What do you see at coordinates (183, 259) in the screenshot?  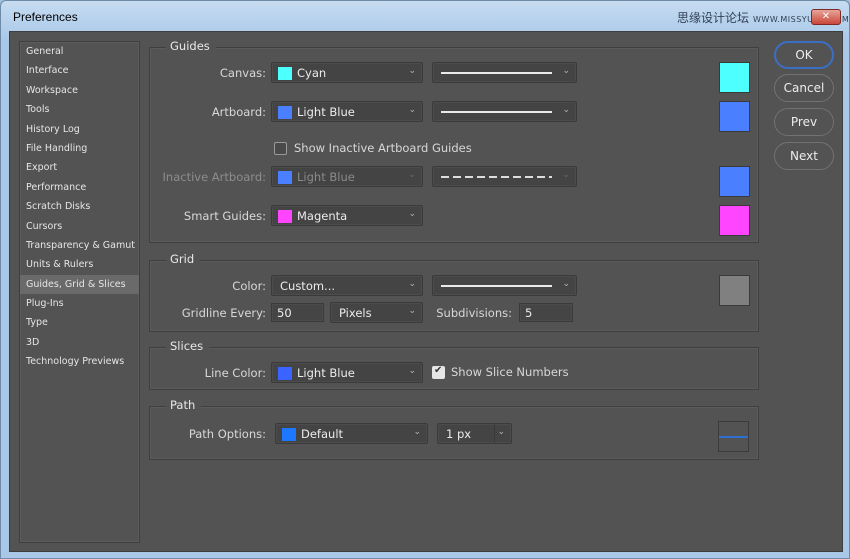 I see `grid-title: Grid` at bounding box center [183, 259].